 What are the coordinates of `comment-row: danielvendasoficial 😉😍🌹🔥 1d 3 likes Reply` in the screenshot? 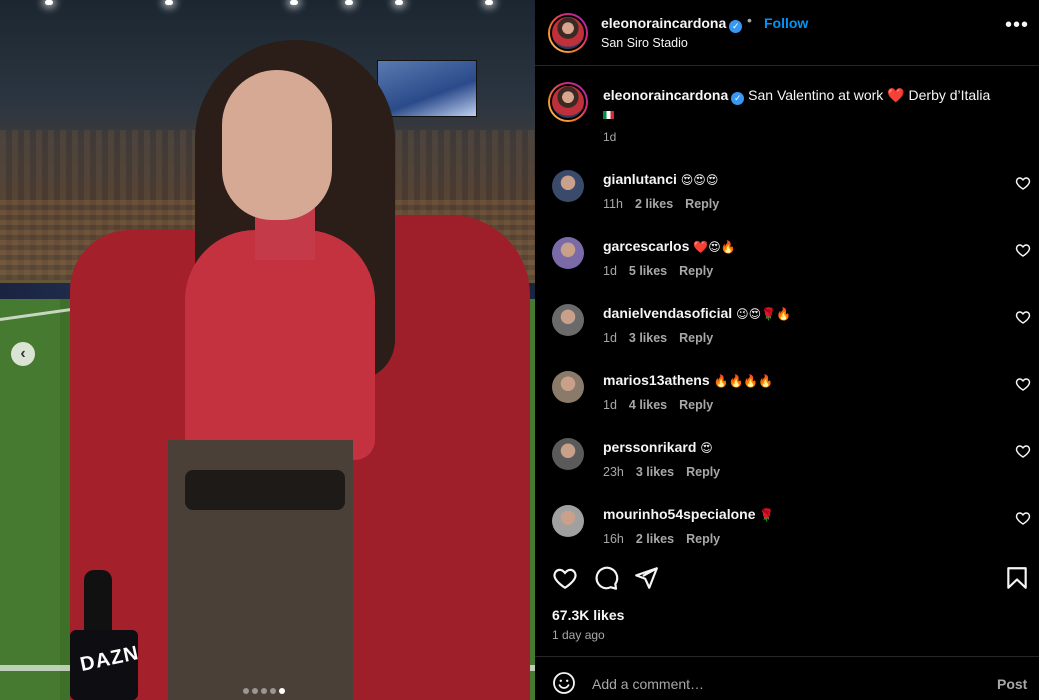 It's located at (787, 334).